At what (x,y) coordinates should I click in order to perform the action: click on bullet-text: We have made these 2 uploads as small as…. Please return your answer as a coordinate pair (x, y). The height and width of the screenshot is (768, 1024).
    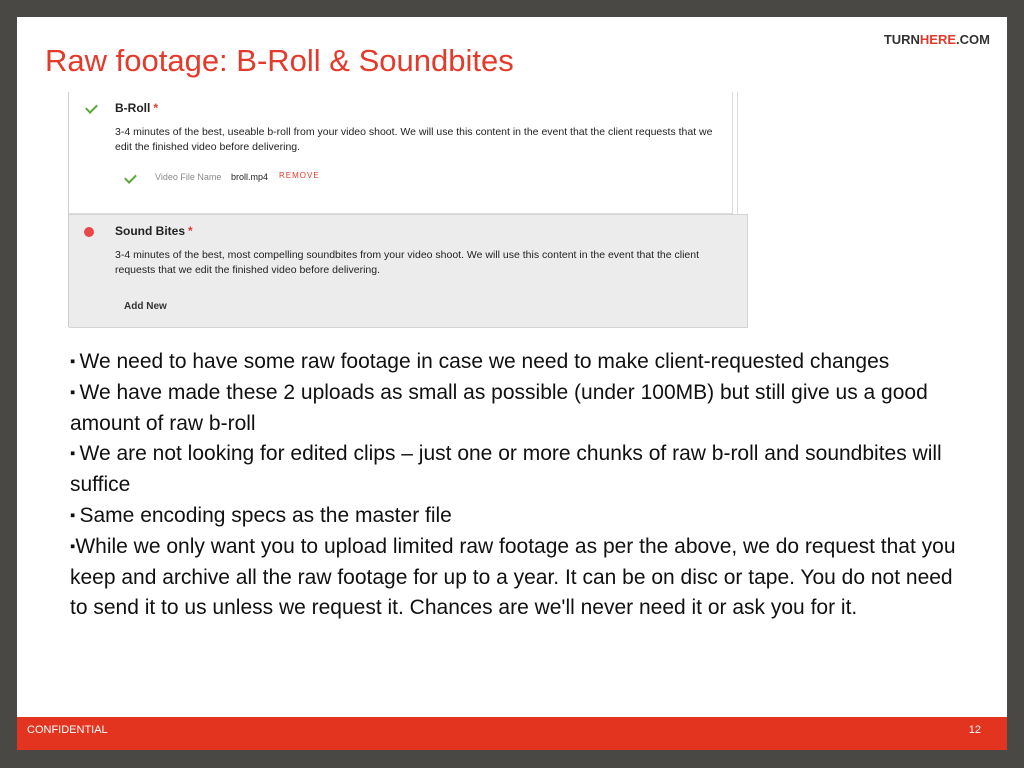
    Looking at the image, I should click on (499, 407).